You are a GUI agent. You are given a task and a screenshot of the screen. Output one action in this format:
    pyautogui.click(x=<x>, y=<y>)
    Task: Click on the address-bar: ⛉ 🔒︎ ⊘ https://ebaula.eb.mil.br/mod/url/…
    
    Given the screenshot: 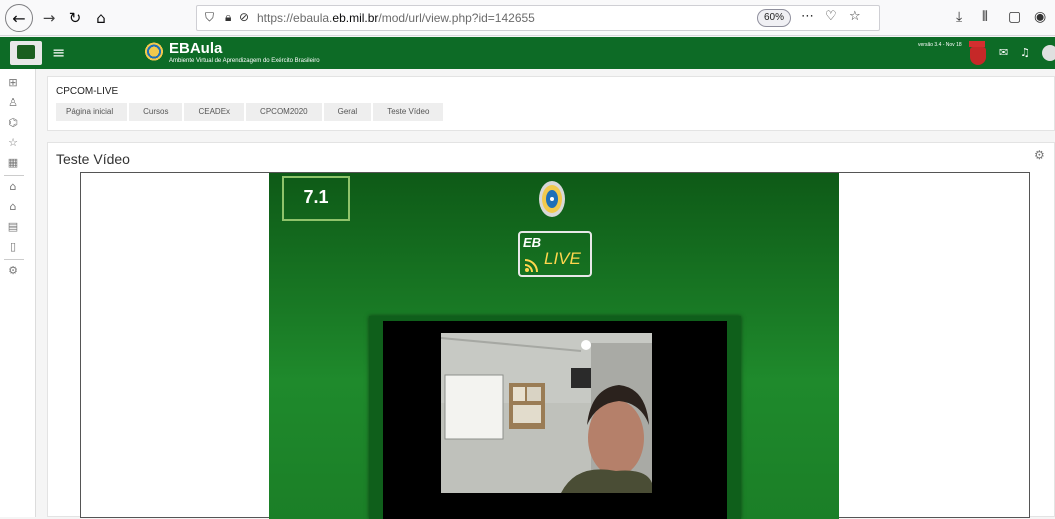 What is the action you would take?
    pyautogui.click(x=538, y=18)
    